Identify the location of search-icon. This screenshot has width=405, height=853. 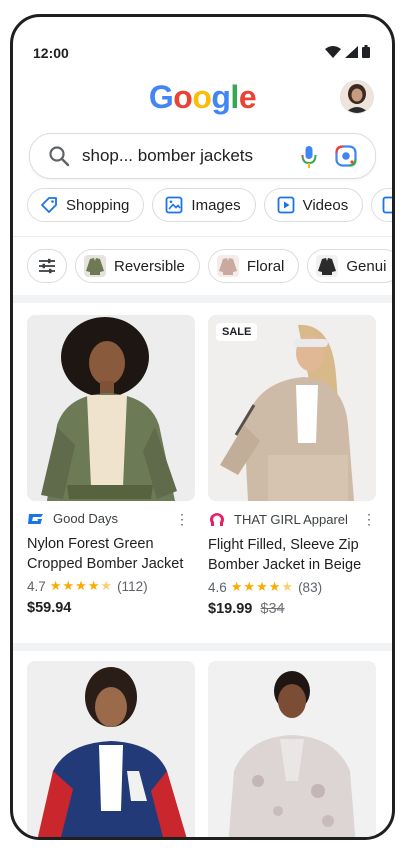
(59, 156).